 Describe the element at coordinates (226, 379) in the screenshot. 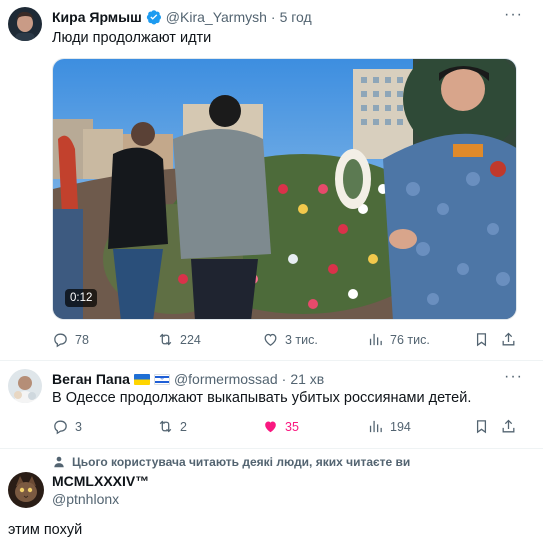

I see `handle: @formermossad` at that location.